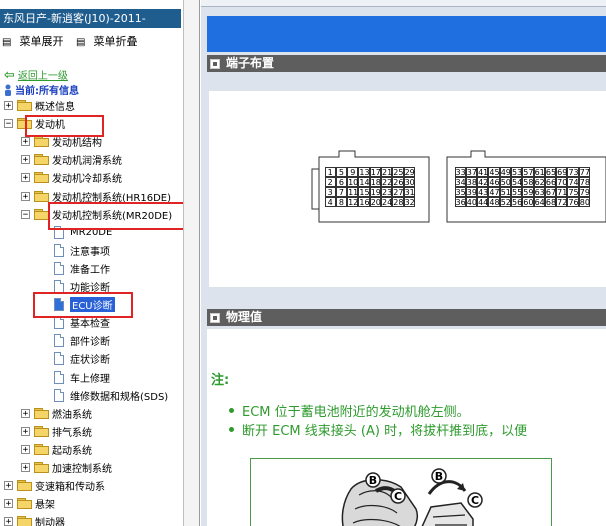 This screenshot has width=606, height=526. Describe the element at coordinates (505, 191) in the screenshot. I see `terminal-number: 51` at that location.